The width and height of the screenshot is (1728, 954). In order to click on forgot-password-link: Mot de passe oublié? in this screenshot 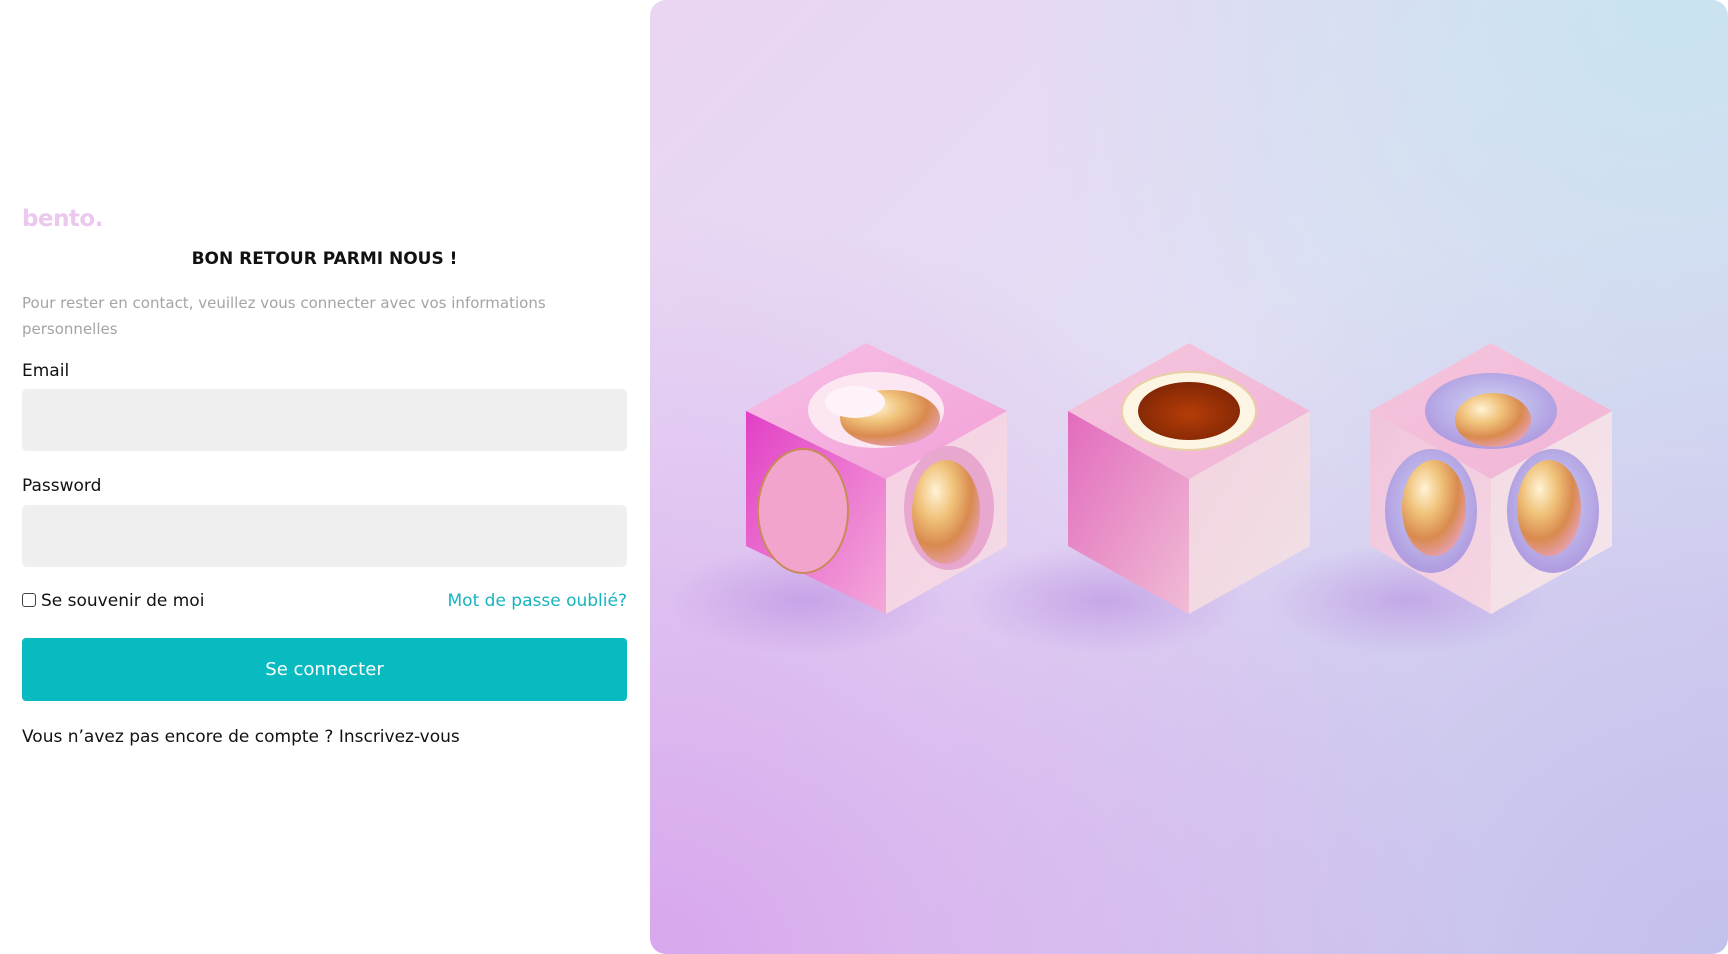, I will do `click(537, 601)`.